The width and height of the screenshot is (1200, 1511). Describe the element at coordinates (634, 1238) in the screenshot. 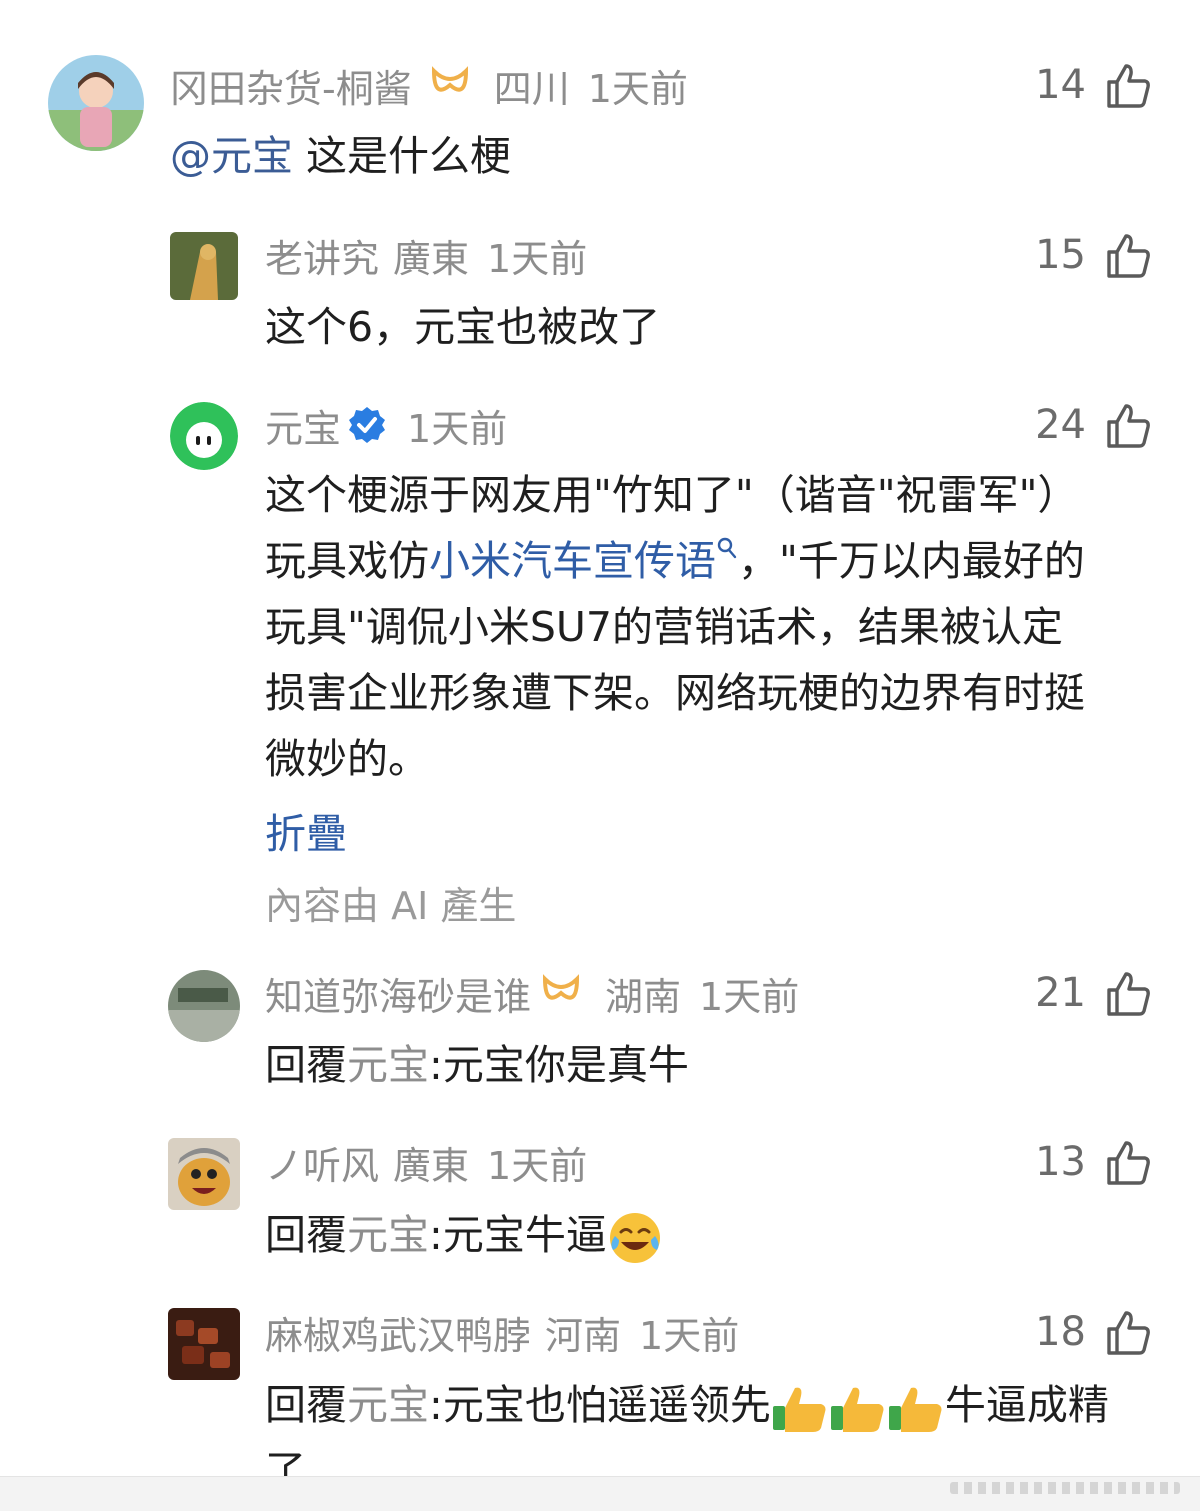

I see `laughing-crying-emoji-icon` at that location.